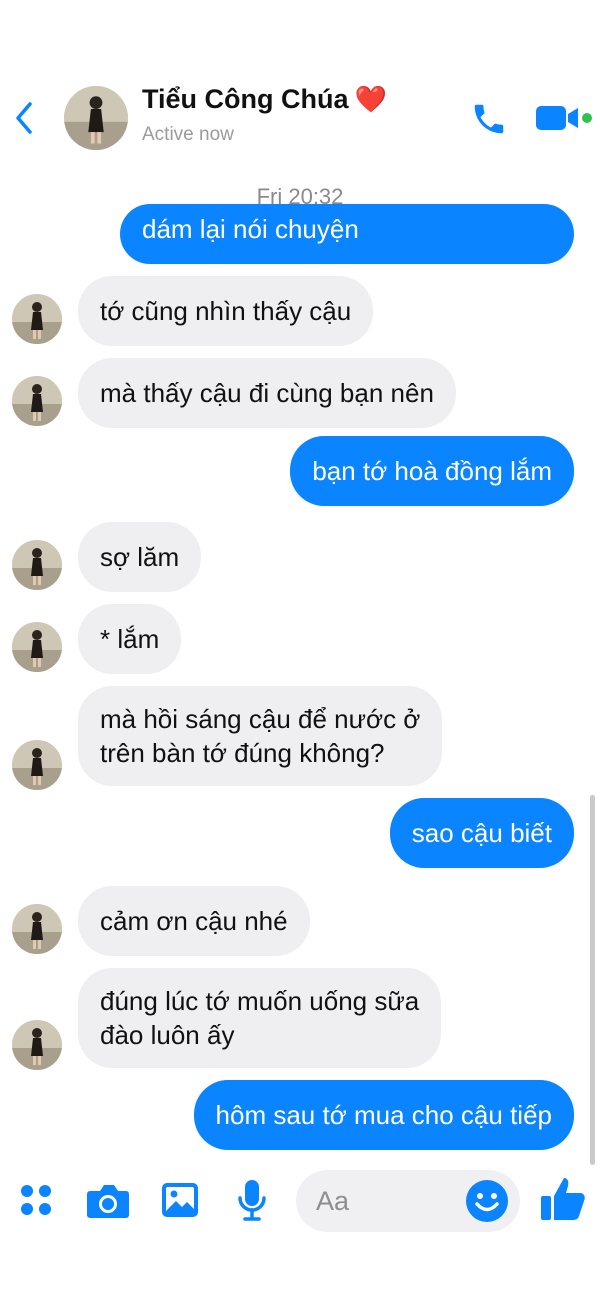  I want to click on message-text: mà thấy cậu đi cùng bạn nên, so click(267, 393).